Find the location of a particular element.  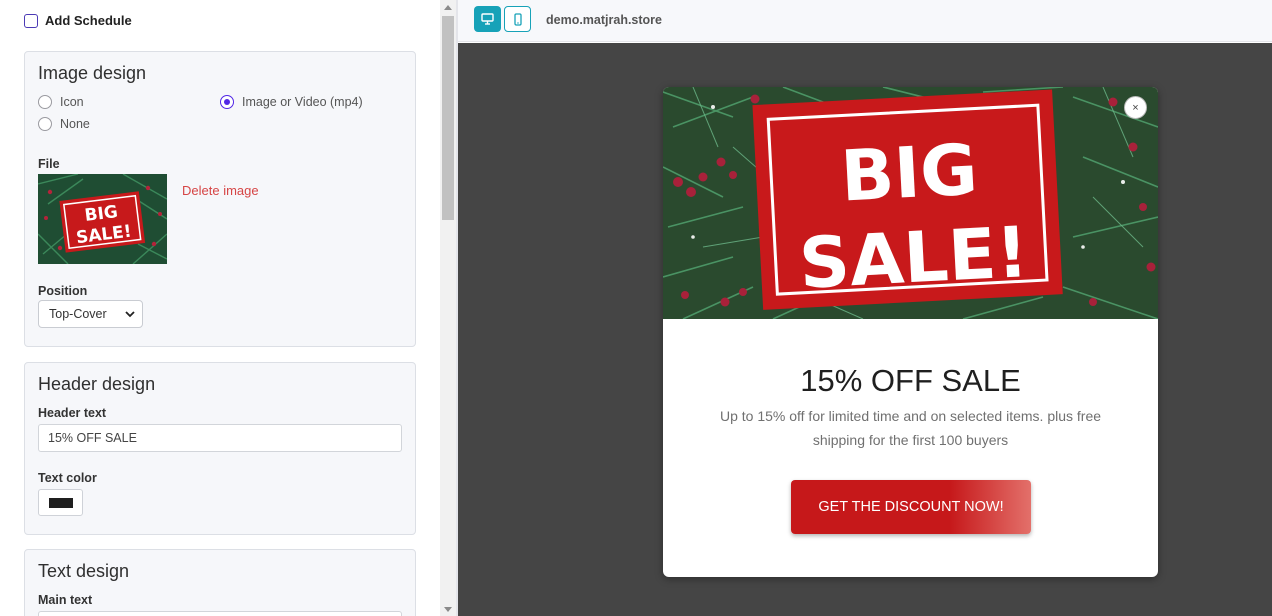

image-thumbnail: BIG SALE! is located at coordinates (102, 219).